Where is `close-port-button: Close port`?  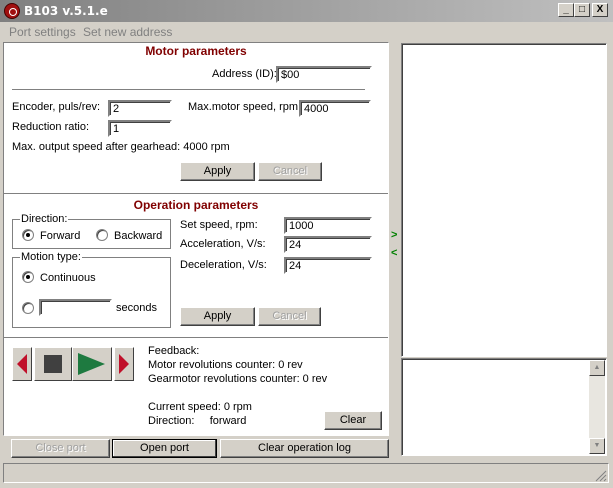 close-port-button: Close port is located at coordinates (60, 448).